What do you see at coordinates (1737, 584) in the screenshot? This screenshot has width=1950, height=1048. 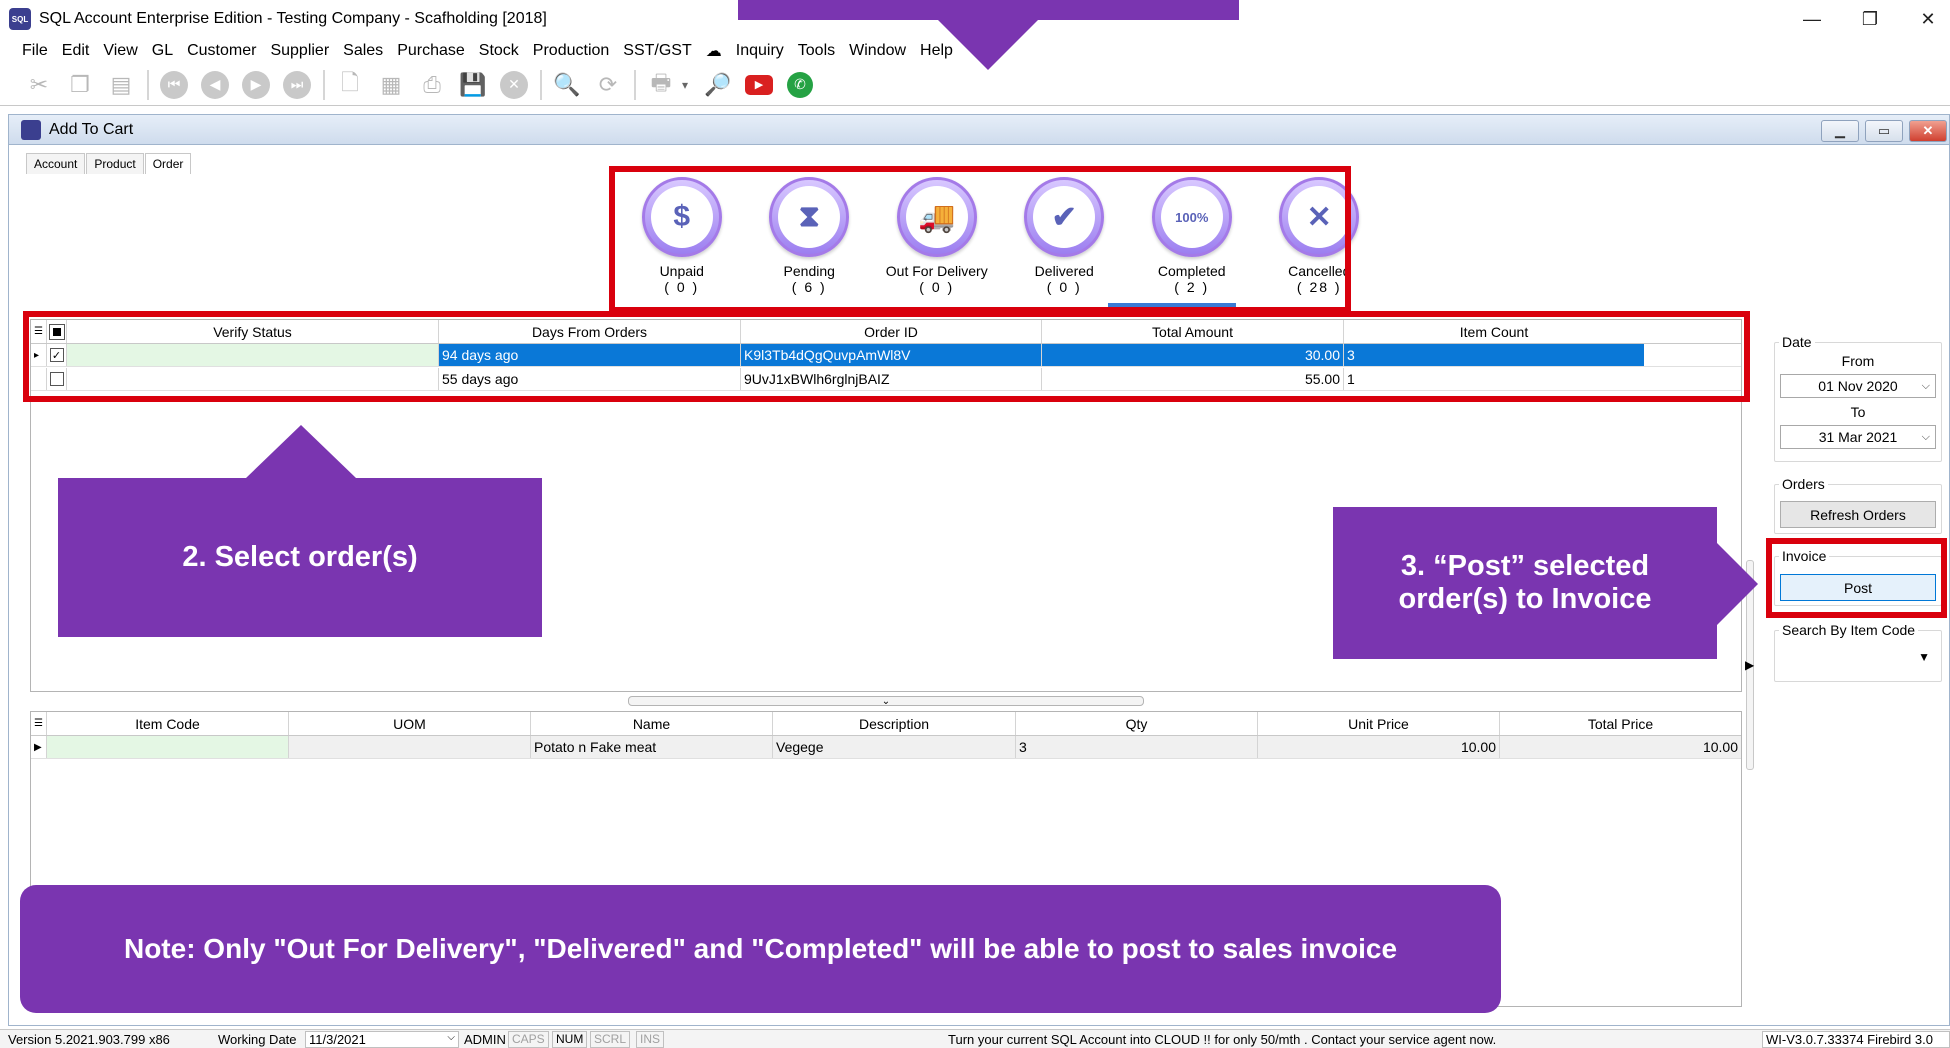 I see `post-callout-arrow` at bounding box center [1737, 584].